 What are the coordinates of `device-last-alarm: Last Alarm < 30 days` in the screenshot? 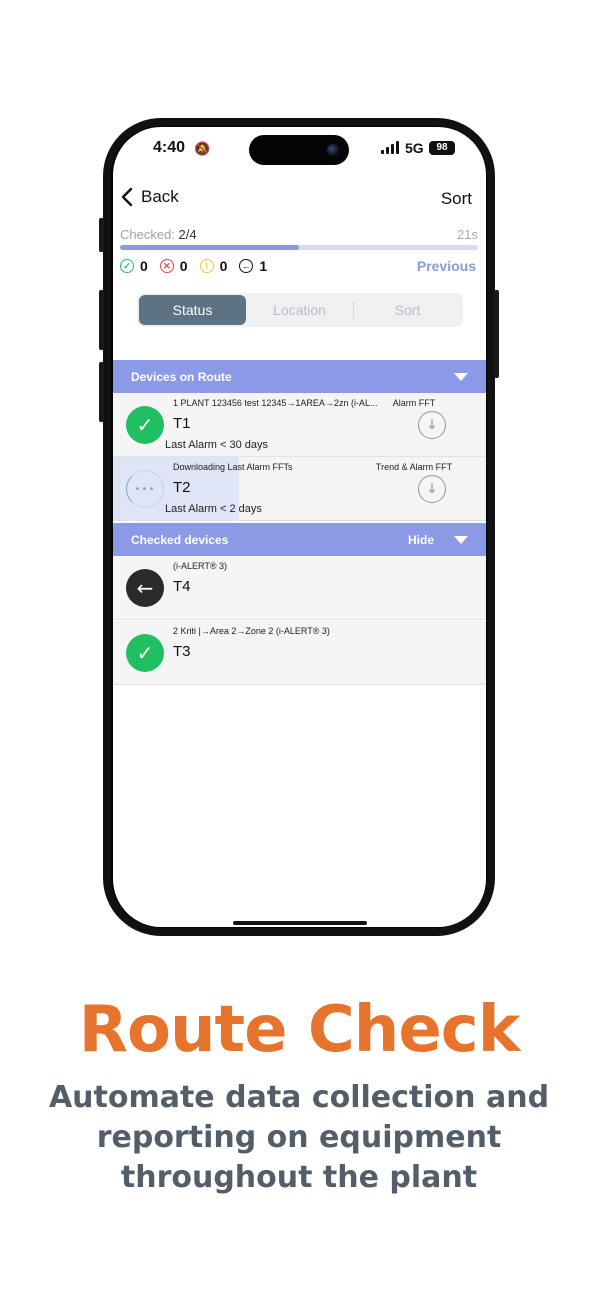 It's located at (217, 445).